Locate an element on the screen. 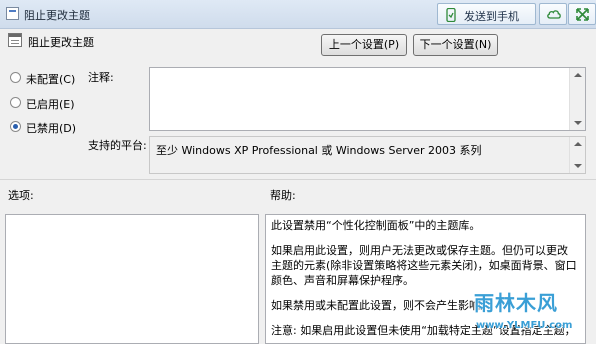 The height and width of the screenshot is (344, 596). divider is located at coordinates (298, 179).